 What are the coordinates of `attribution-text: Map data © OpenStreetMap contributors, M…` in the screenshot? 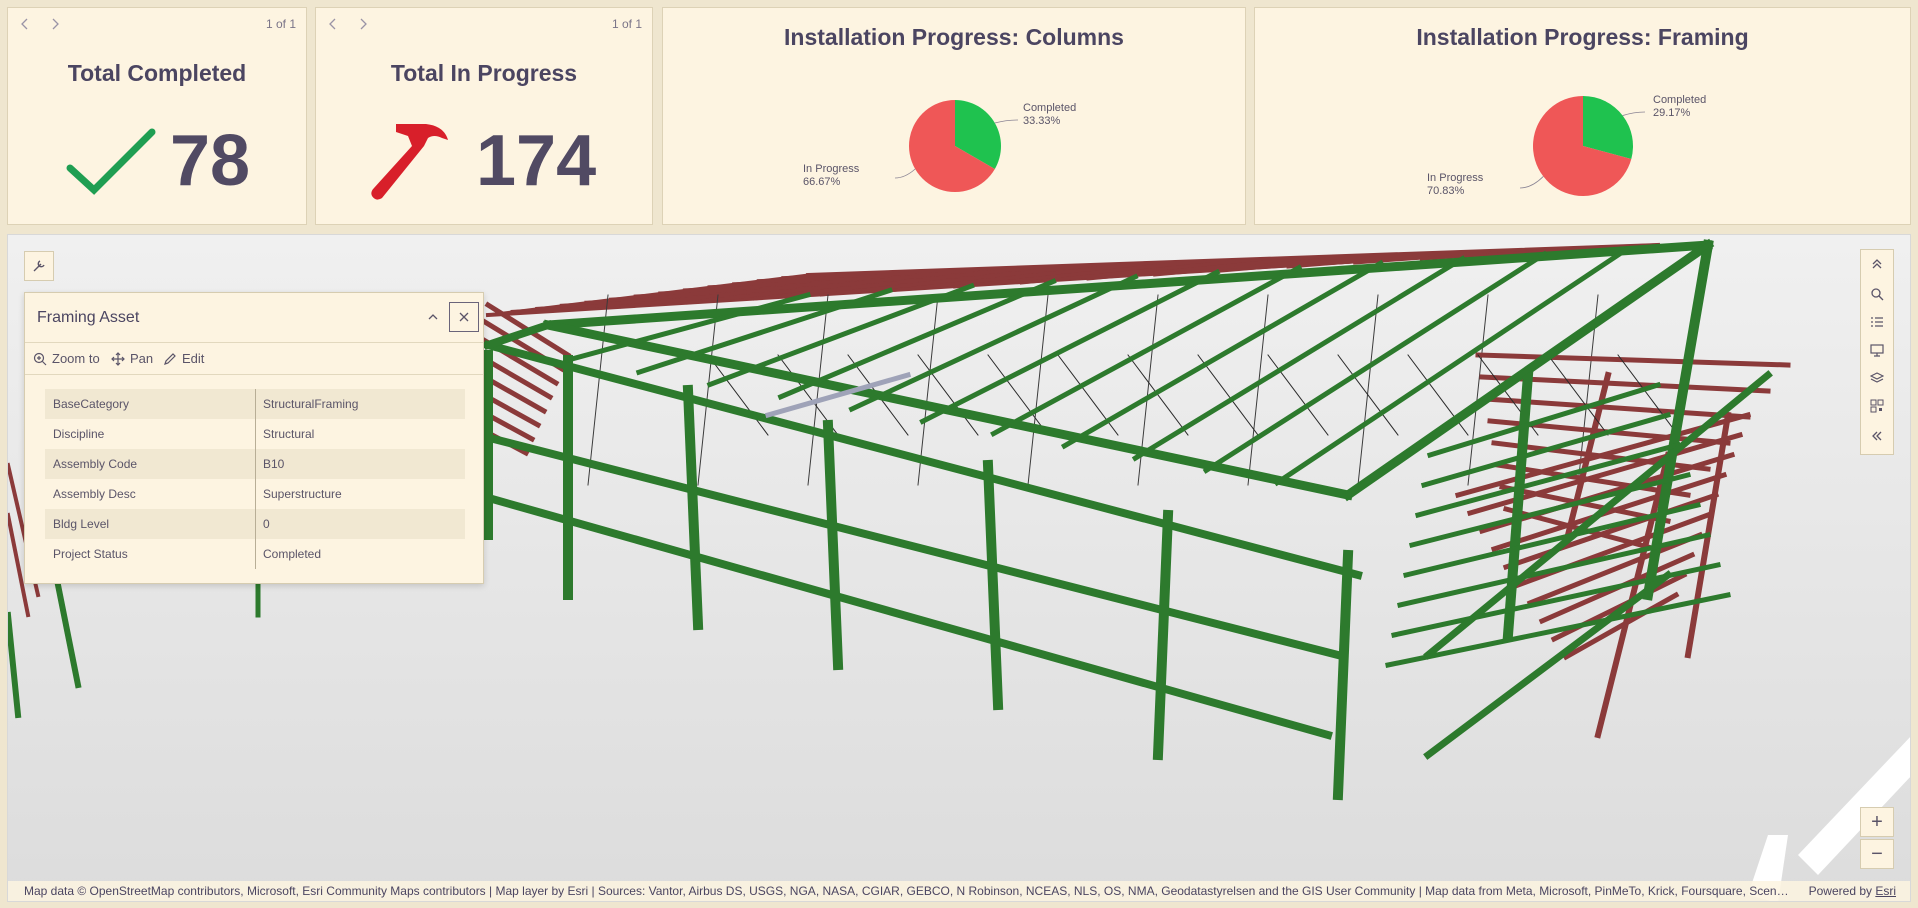 It's located at (907, 891).